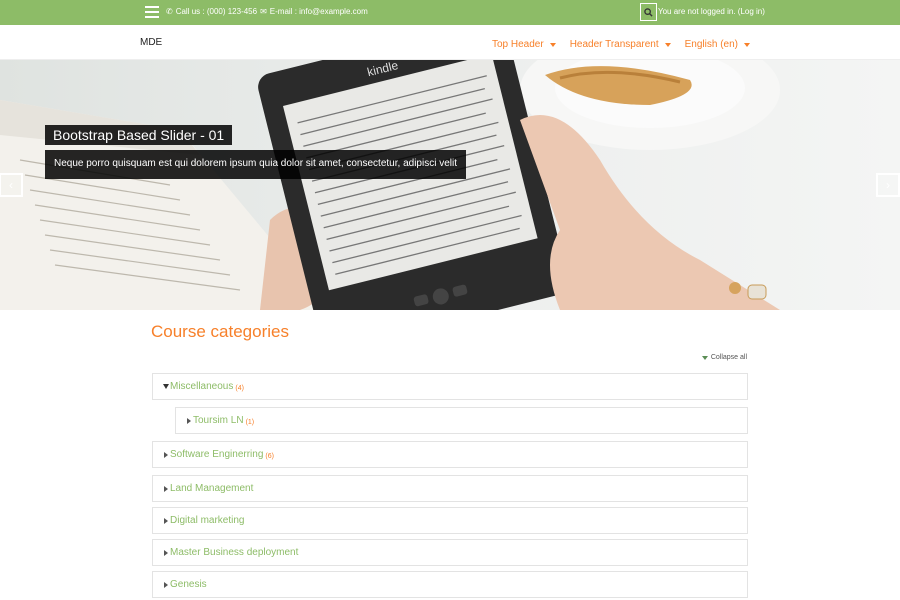 This screenshot has height=600, width=900. I want to click on category-count: (6), so click(269, 456).